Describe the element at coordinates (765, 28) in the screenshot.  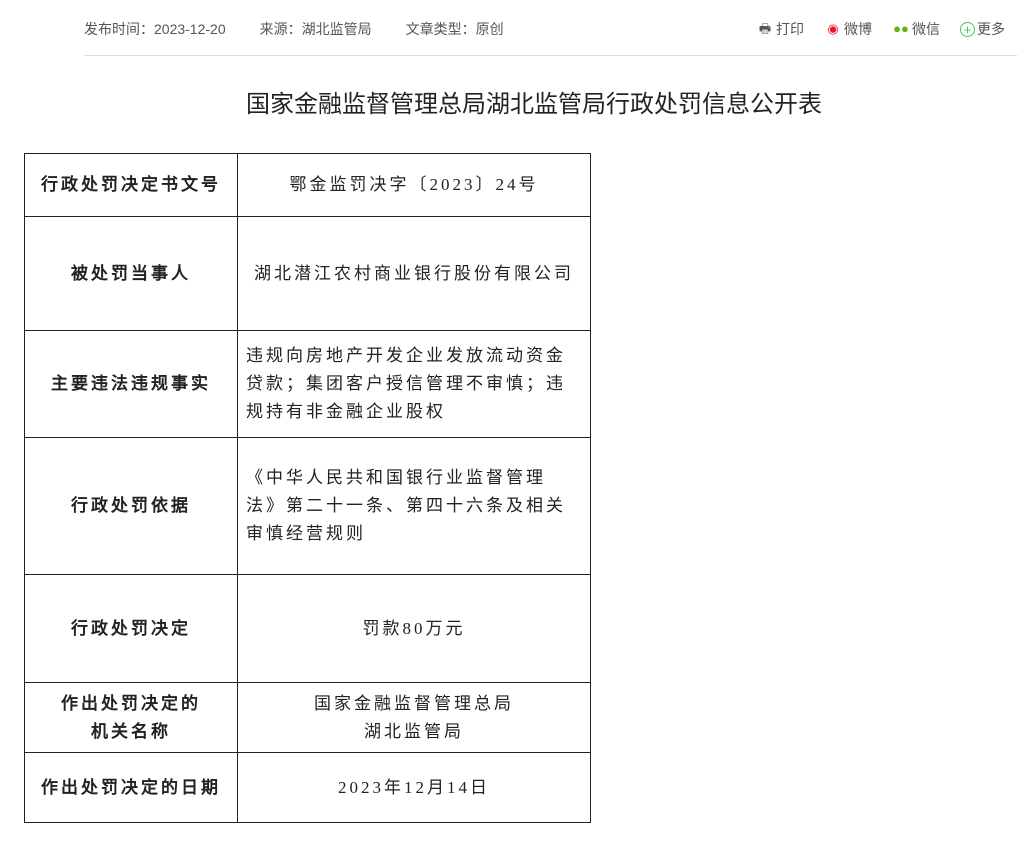
I see `printer-icon: 🖶` at that location.